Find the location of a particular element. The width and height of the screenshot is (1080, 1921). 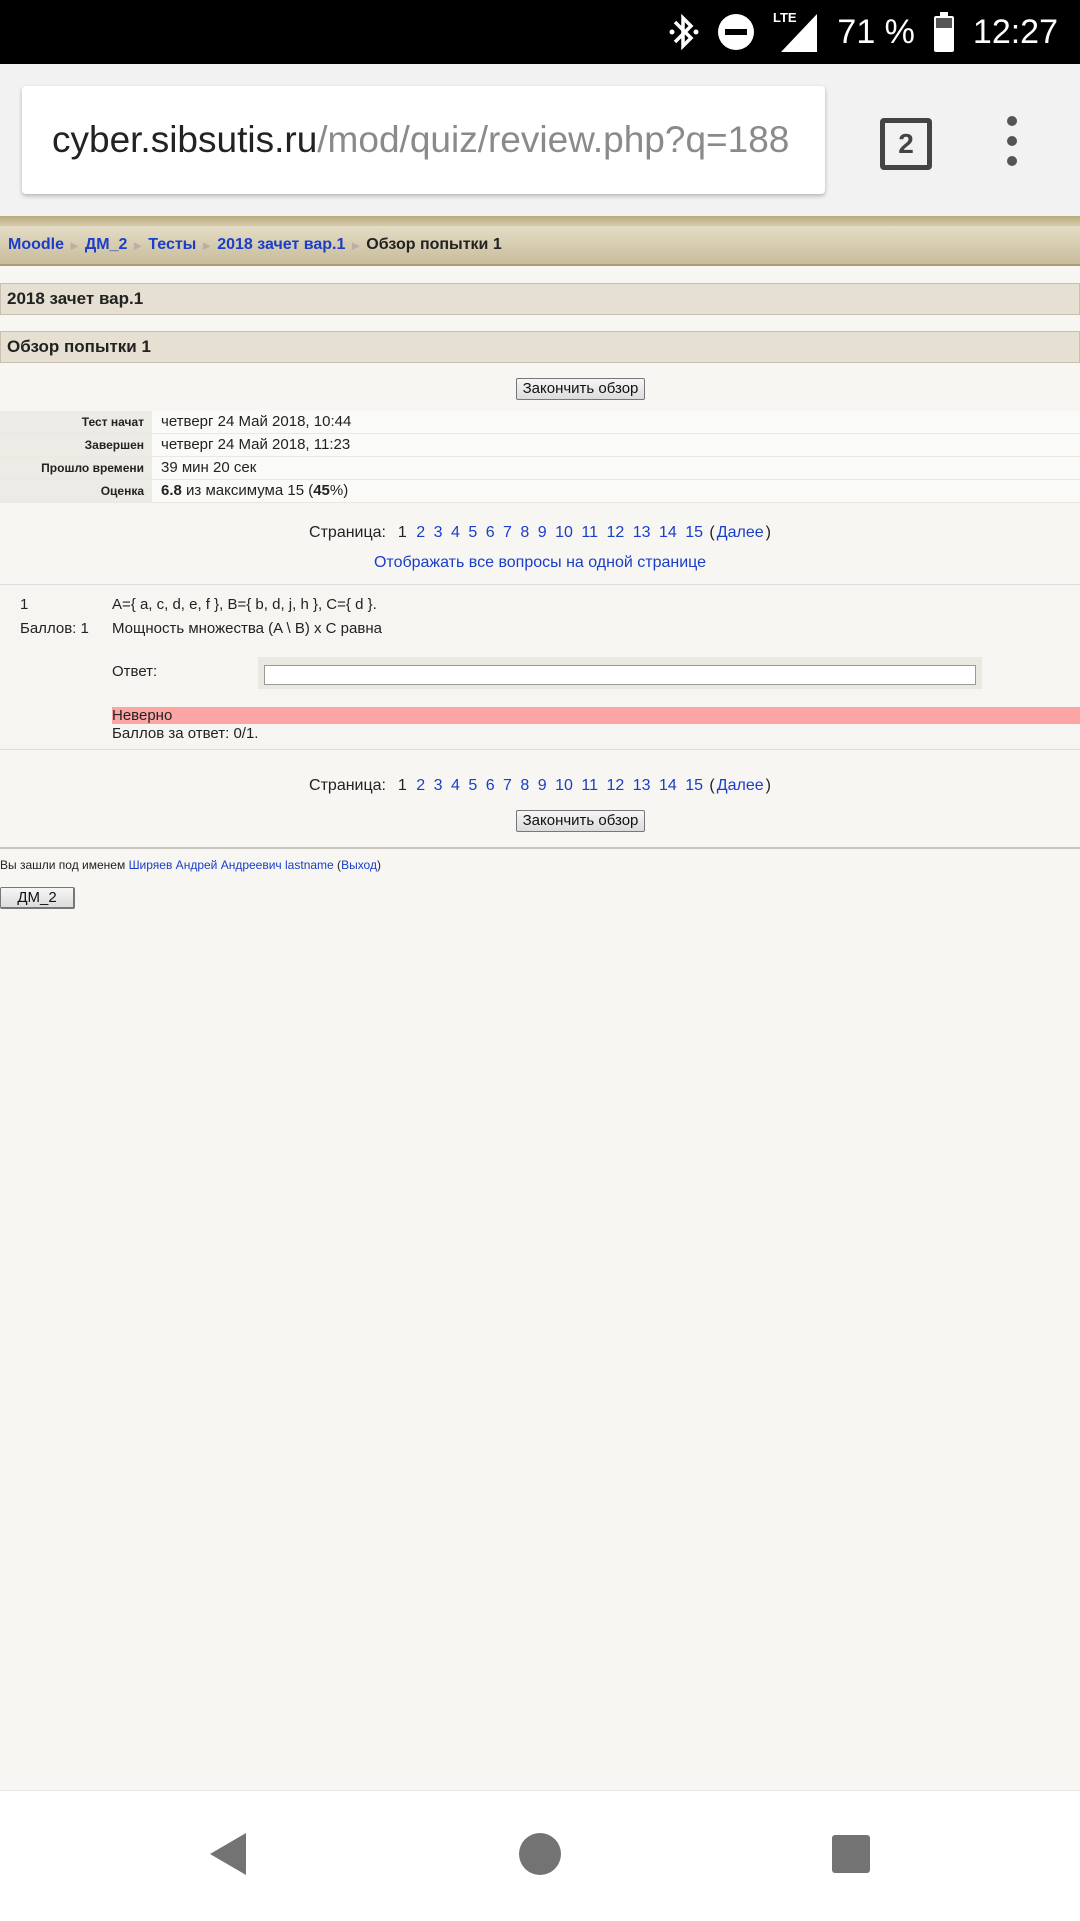

answer-label: Ответ: is located at coordinates (135, 671).